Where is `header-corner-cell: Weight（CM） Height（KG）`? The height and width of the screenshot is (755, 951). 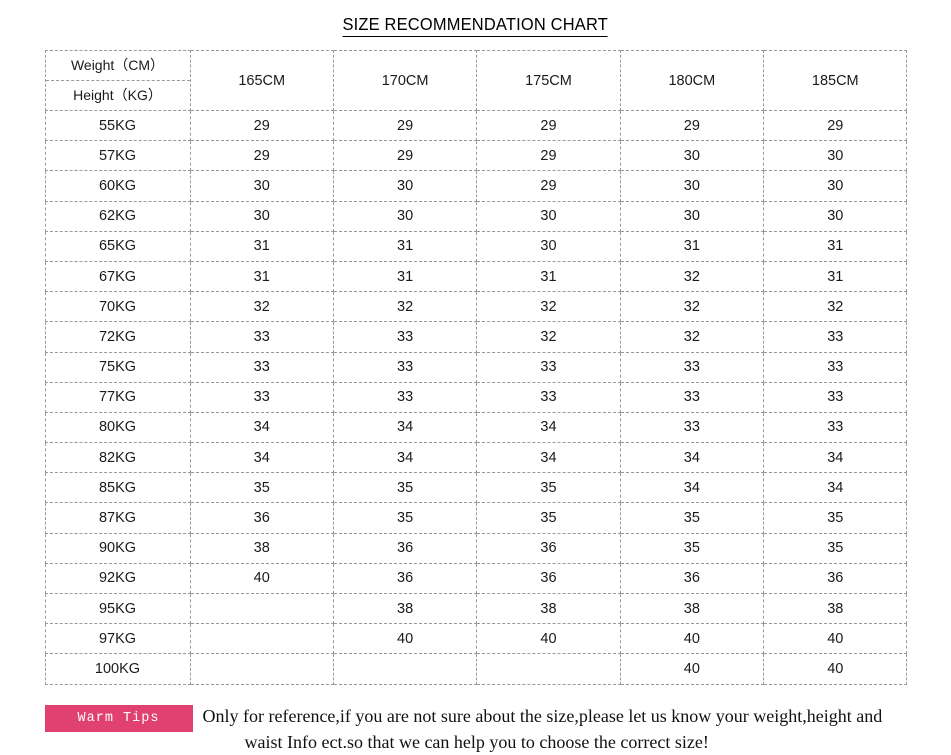
header-corner-cell: Weight（CM） Height（KG） is located at coordinates (117, 80).